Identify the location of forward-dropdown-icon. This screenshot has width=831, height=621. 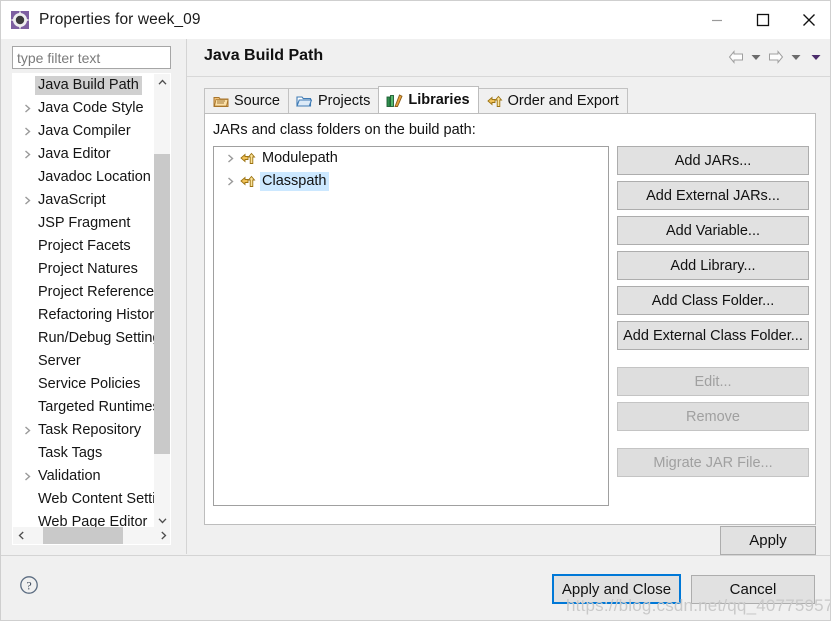
(796, 57).